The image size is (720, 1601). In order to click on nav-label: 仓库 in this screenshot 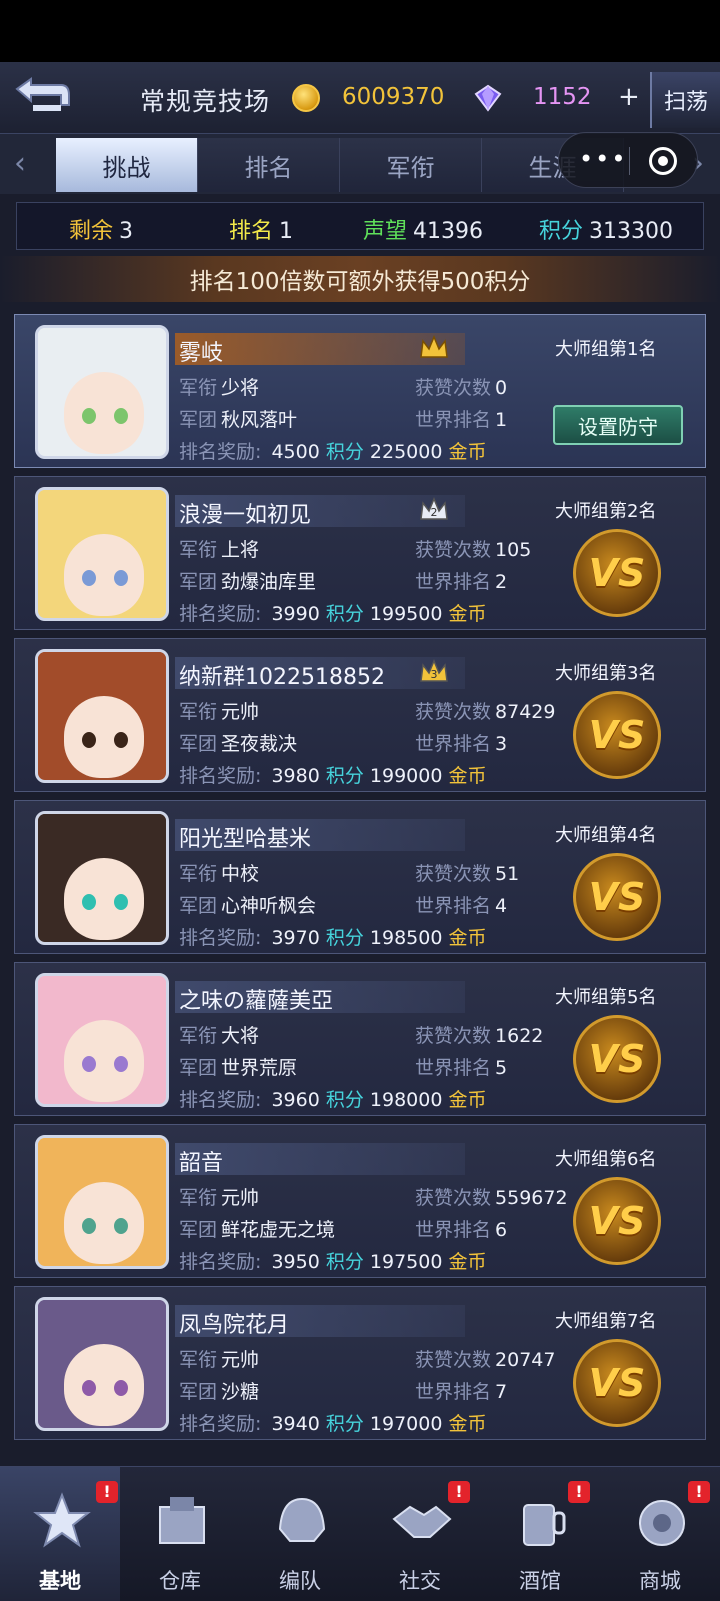, I will do `click(180, 1581)`.